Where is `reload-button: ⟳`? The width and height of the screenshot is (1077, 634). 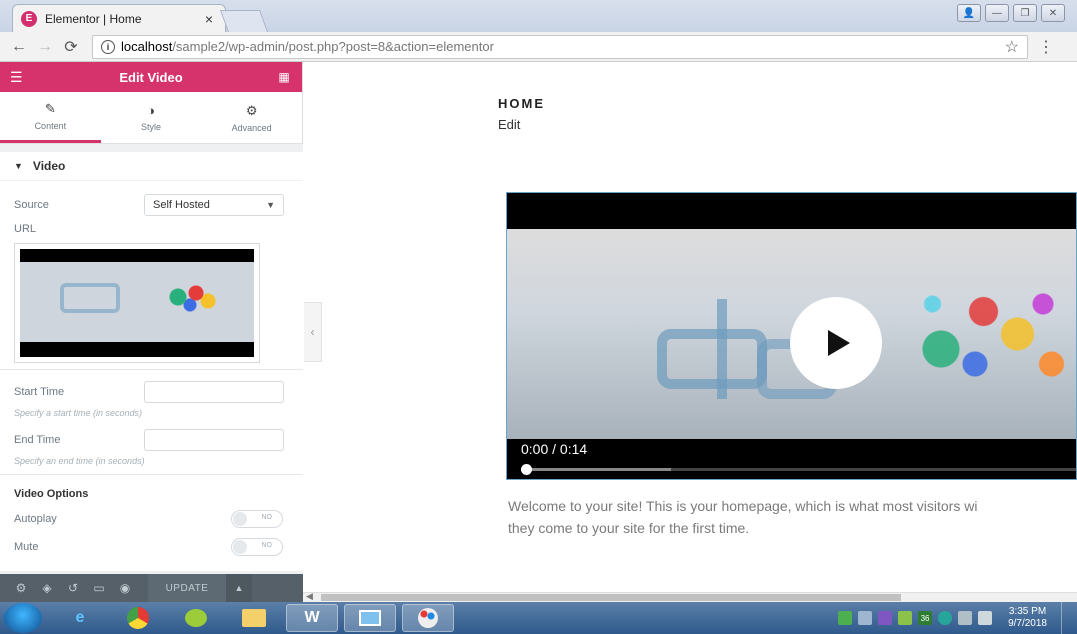 reload-button: ⟳ is located at coordinates (71, 47).